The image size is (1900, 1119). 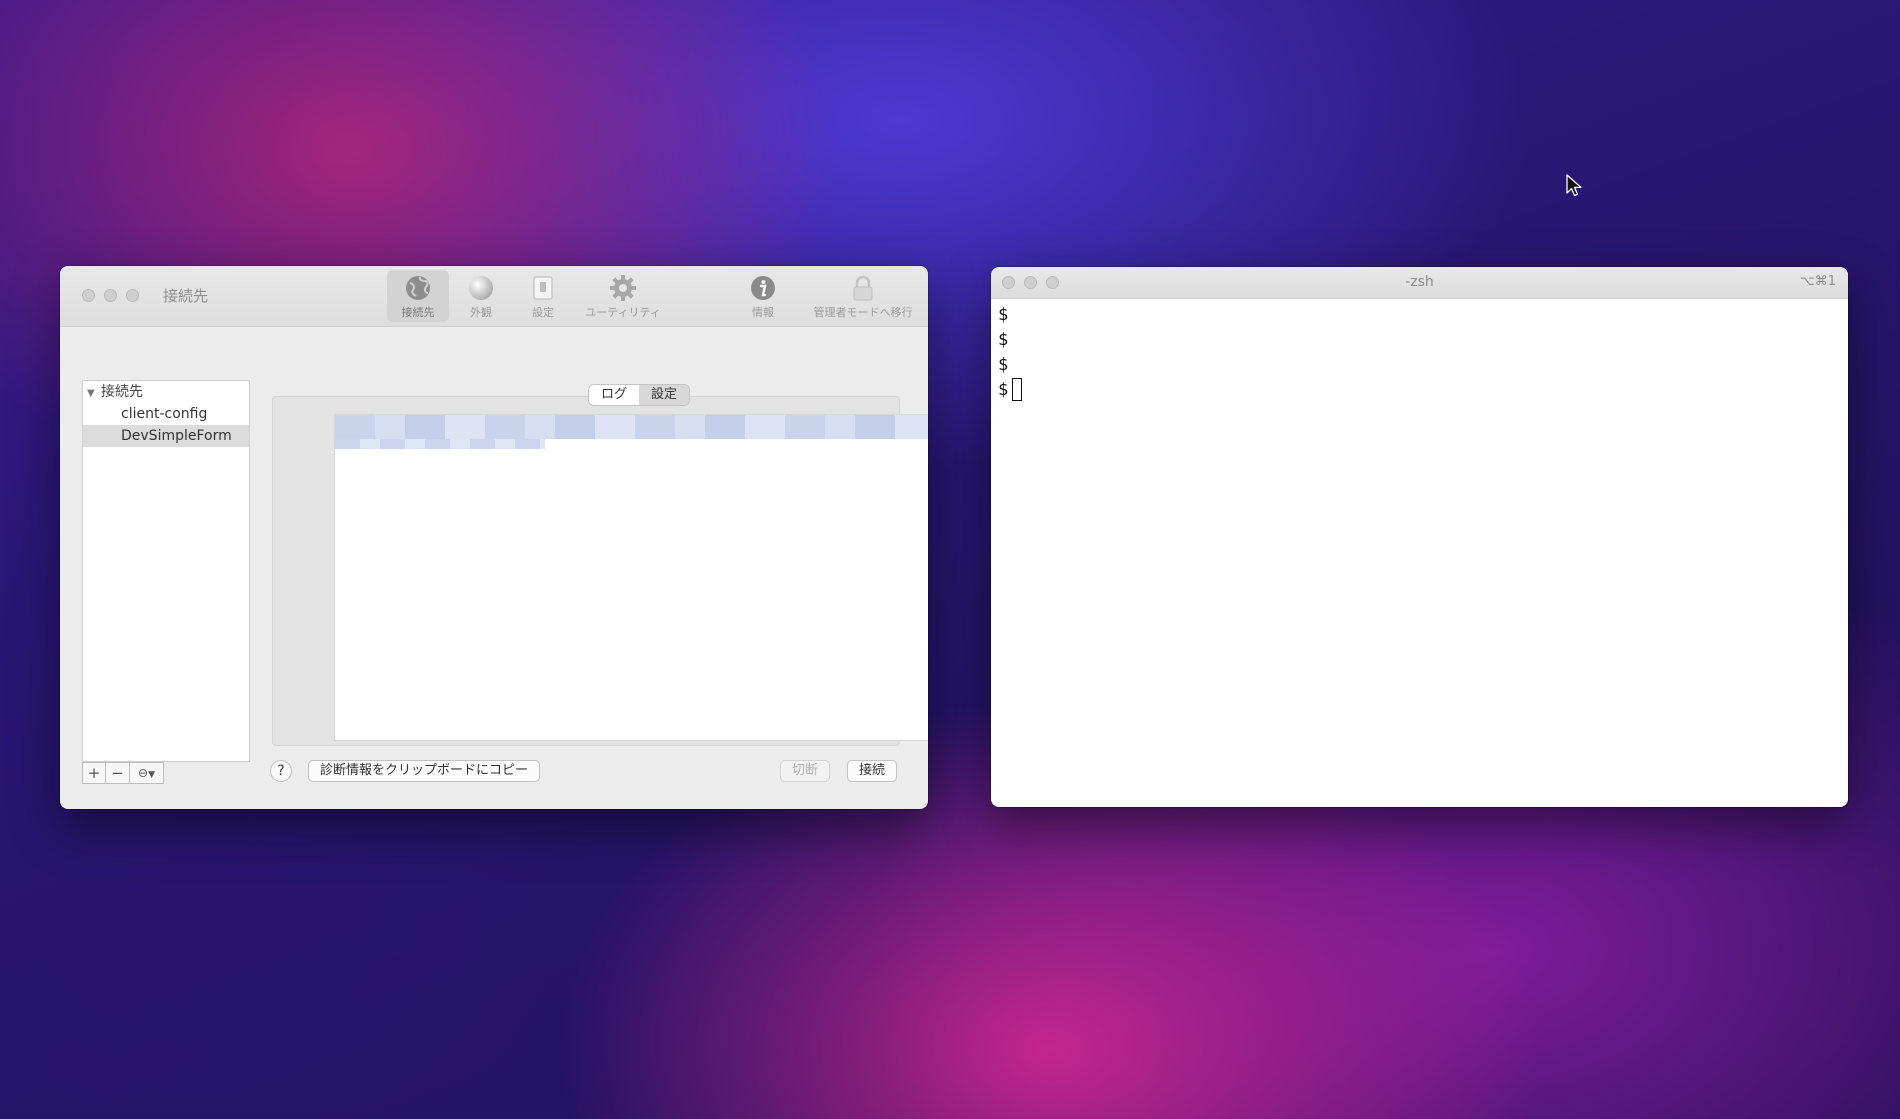 I want to click on zoom-window-button, so click(x=132, y=295).